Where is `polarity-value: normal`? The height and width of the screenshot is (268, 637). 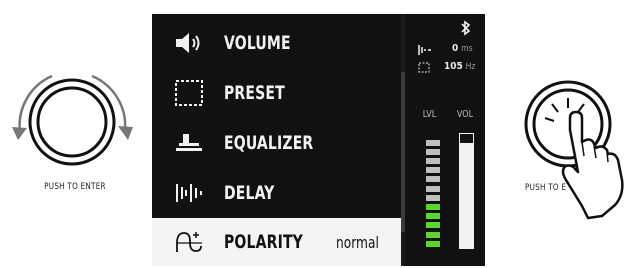 polarity-value: normal is located at coordinates (357, 242).